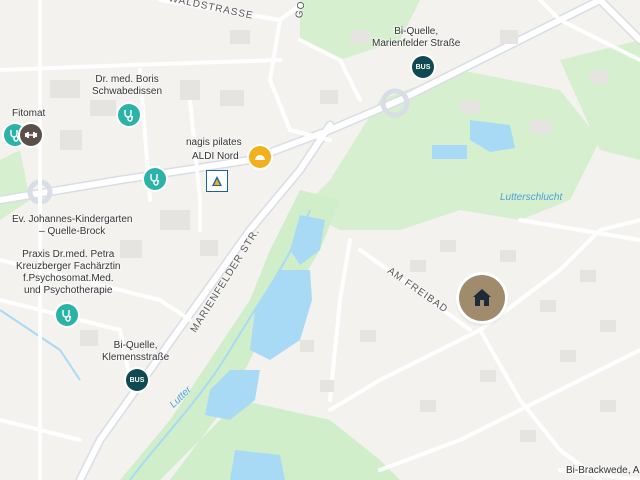 The image size is (640, 480). I want to click on poi-label-aldi: ALDI Nord, so click(215, 157).